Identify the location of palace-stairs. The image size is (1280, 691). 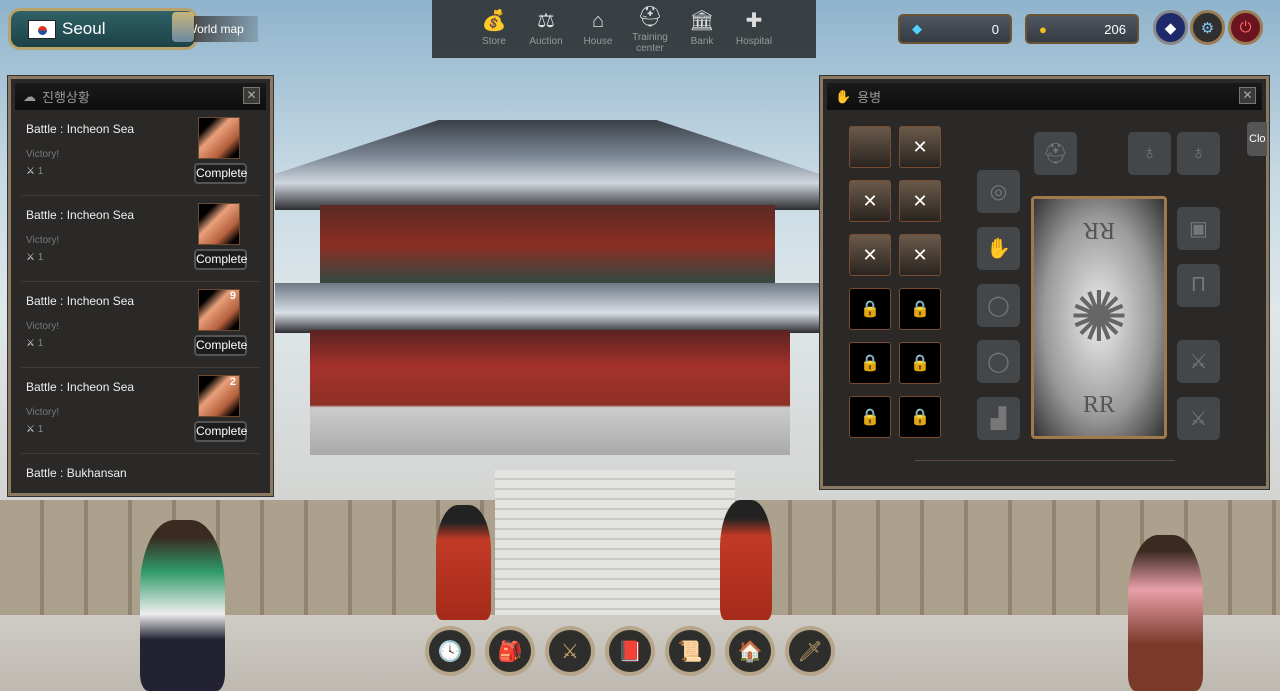
(615, 545).